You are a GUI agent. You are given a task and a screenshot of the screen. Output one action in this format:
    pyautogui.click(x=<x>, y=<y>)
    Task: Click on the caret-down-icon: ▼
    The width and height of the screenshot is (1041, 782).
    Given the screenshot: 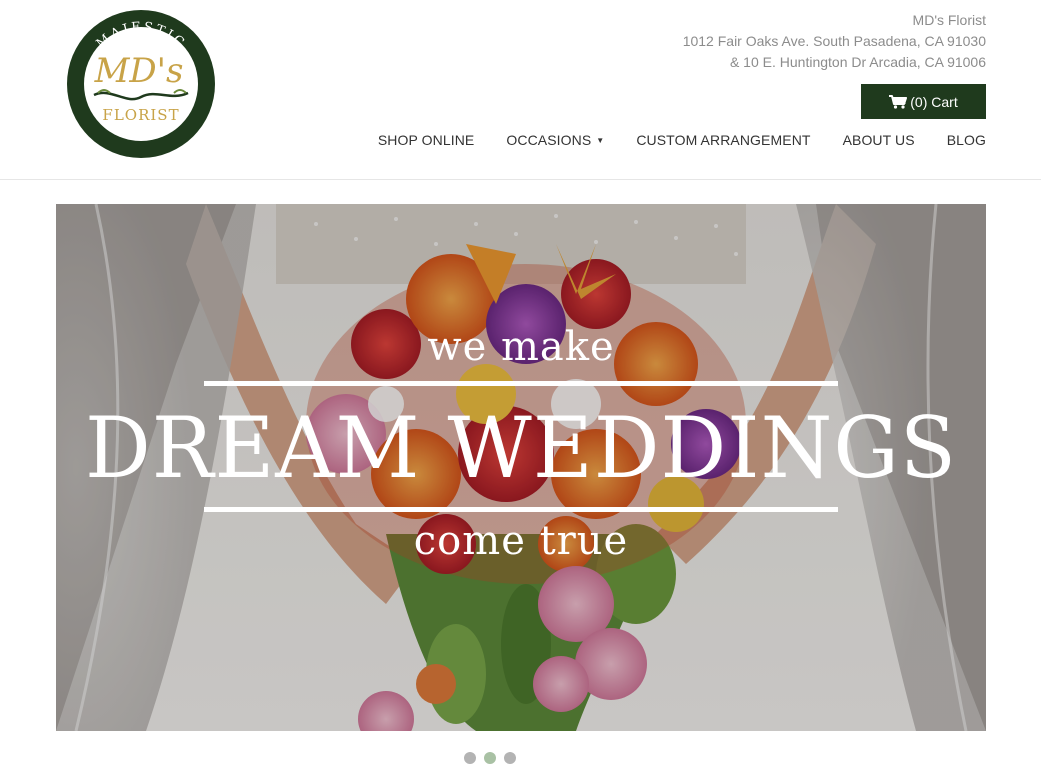 What is the action you would take?
    pyautogui.click(x=600, y=140)
    